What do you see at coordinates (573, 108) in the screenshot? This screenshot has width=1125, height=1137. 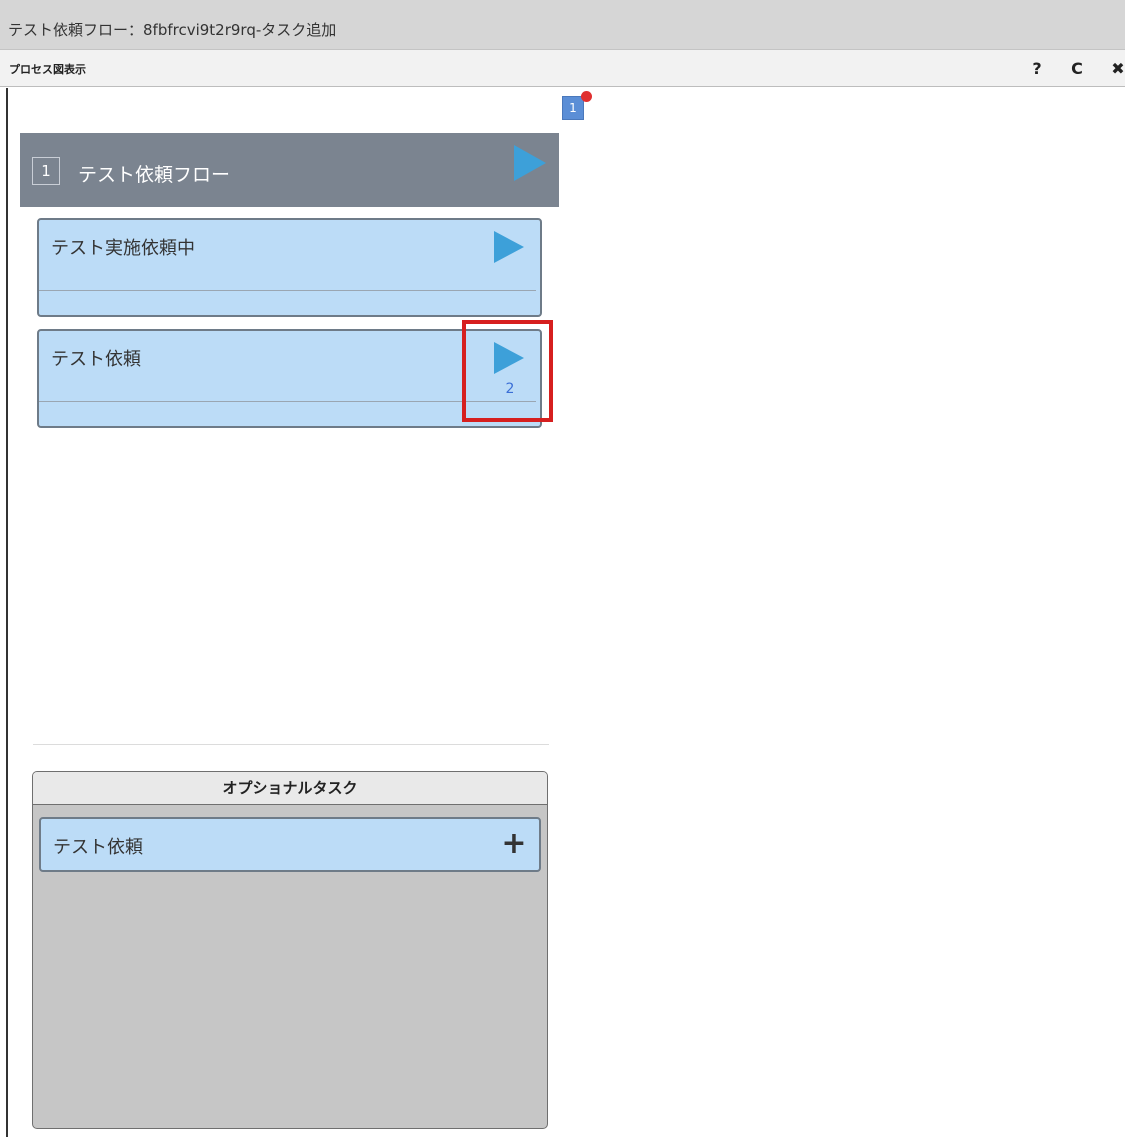 I see `badge-count: 1` at bounding box center [573, 108].